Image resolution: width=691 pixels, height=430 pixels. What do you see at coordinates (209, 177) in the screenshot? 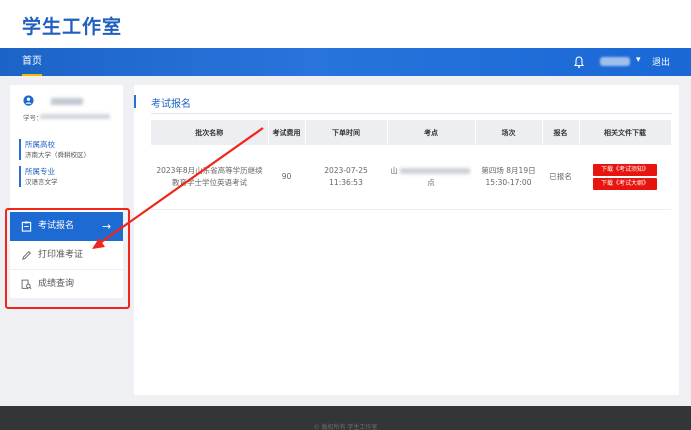
I see `batch-name-cell: 2023年8月山东省高等学历继续教育学士学位英语考试` at bounding box center [209, 177].